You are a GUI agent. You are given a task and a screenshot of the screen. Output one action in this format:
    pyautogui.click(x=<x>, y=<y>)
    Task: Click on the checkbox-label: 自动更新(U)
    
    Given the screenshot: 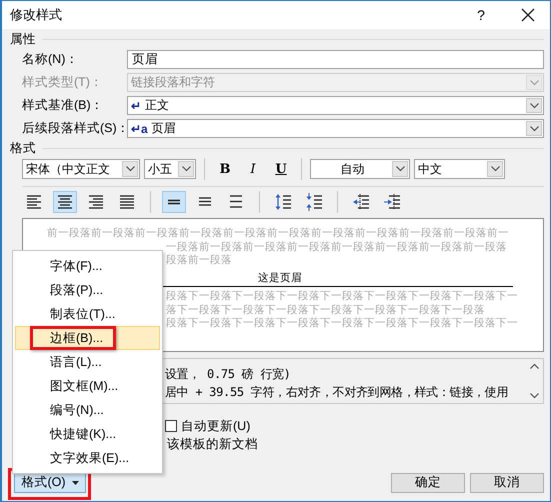 What is the action you would take?
    pyautogui.click(x=215, y=426)
    